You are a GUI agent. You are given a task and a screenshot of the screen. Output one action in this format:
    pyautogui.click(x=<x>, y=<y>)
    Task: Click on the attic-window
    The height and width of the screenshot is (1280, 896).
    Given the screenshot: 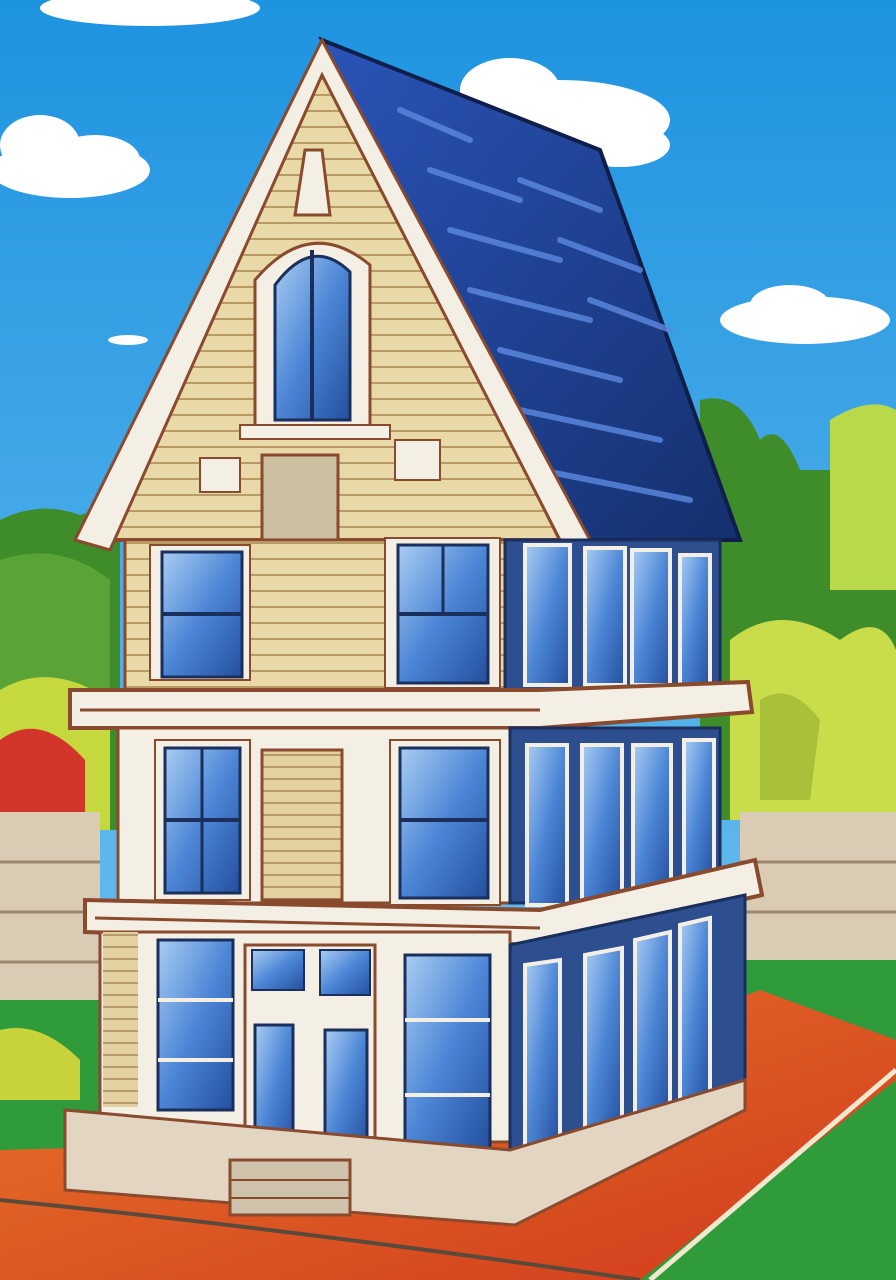 What is the action you would take?
    pyautogui.click(x=315, y=340)
    